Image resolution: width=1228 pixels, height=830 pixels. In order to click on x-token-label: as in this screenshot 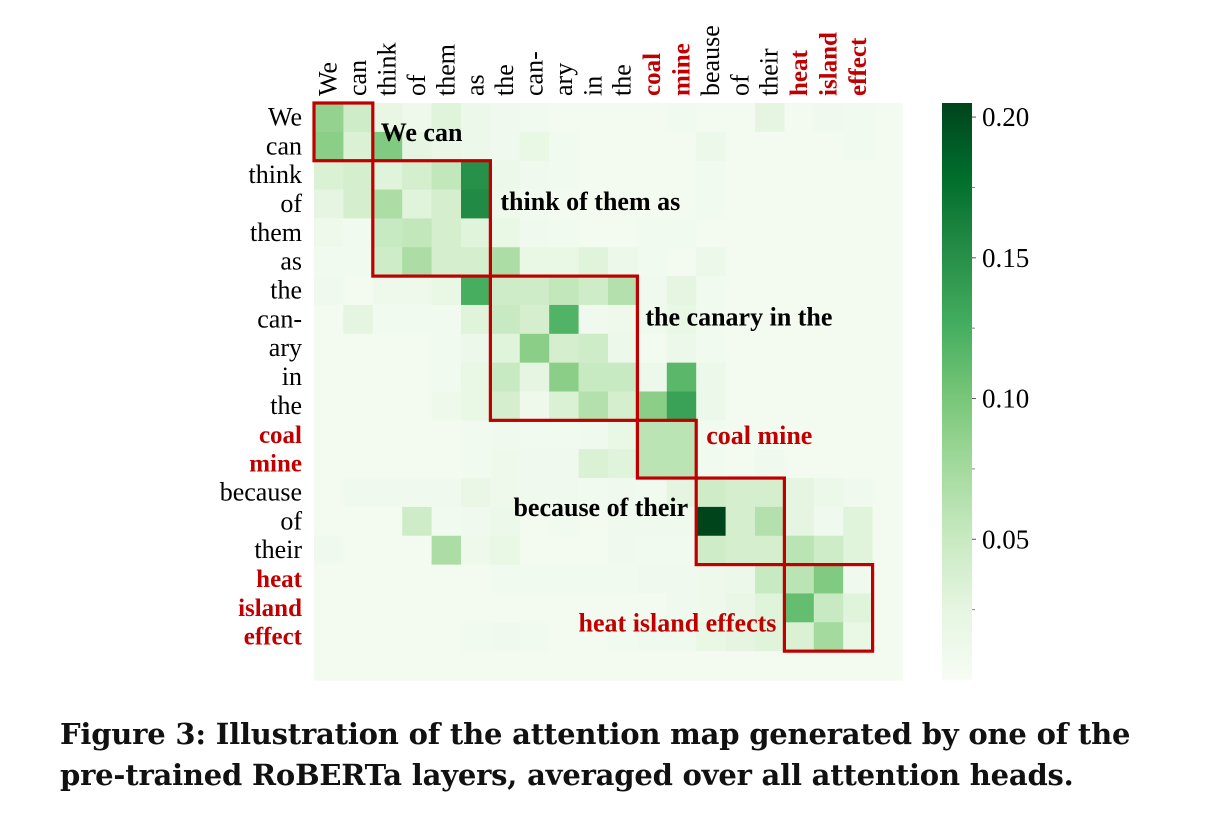, I will do `click(475, 85)`.